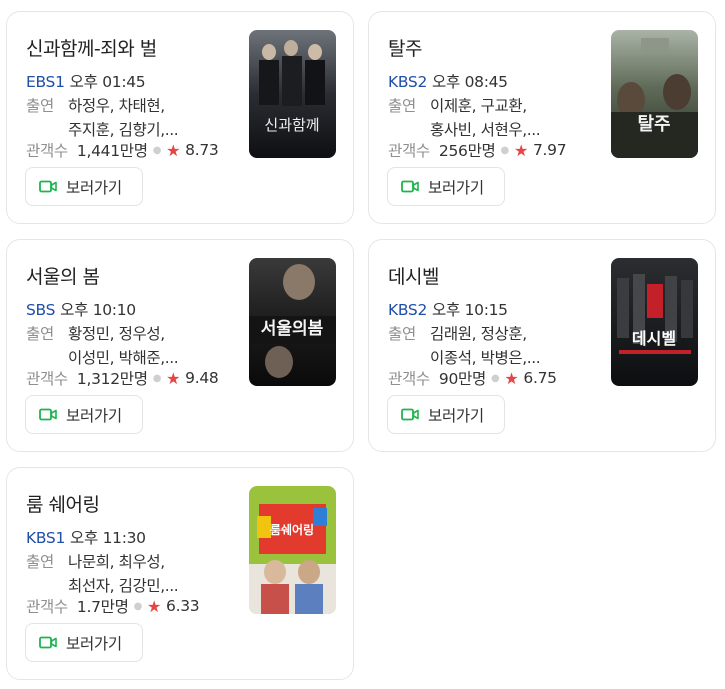 The image size is (725, 689). What do you see at coordinates (653, 124) in the screenshot?
I see `poster-title-text: 탈주` at bounding box center [653, 124].